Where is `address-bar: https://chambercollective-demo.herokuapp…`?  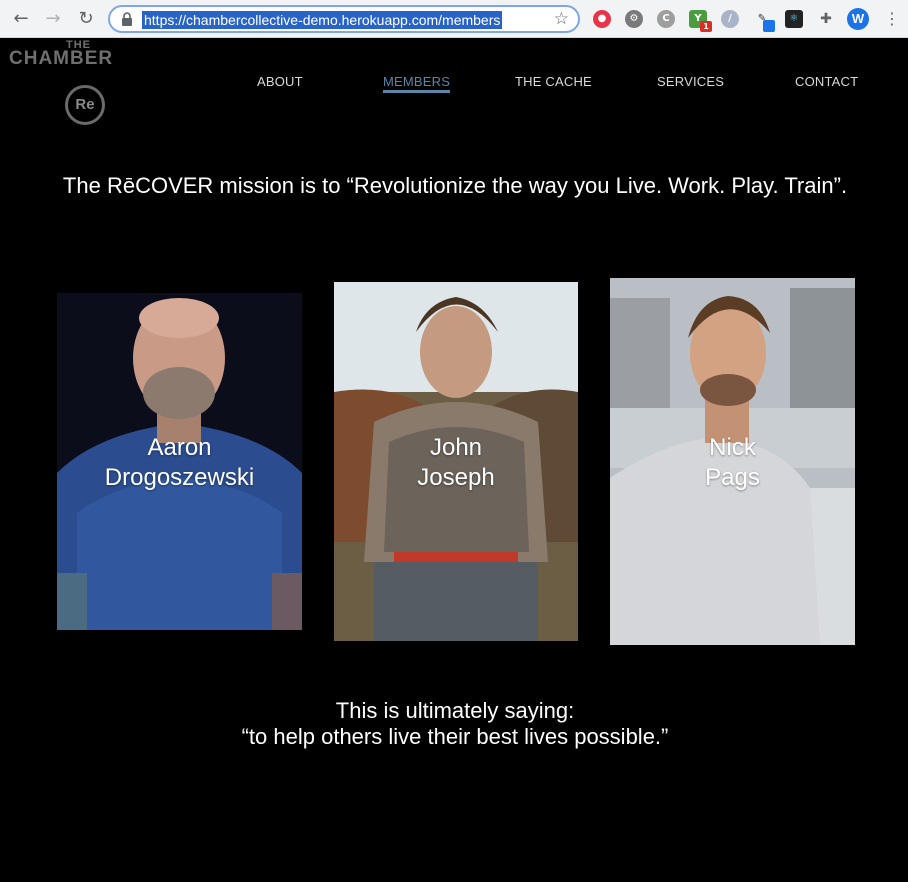
address-bar: https://chambercollective-demo.herokuapp… is located at coordinates (344, 19).